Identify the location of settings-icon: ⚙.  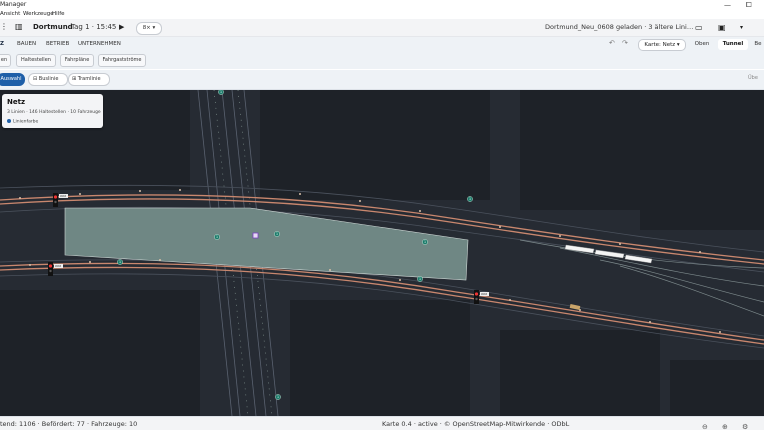
(745, 425).